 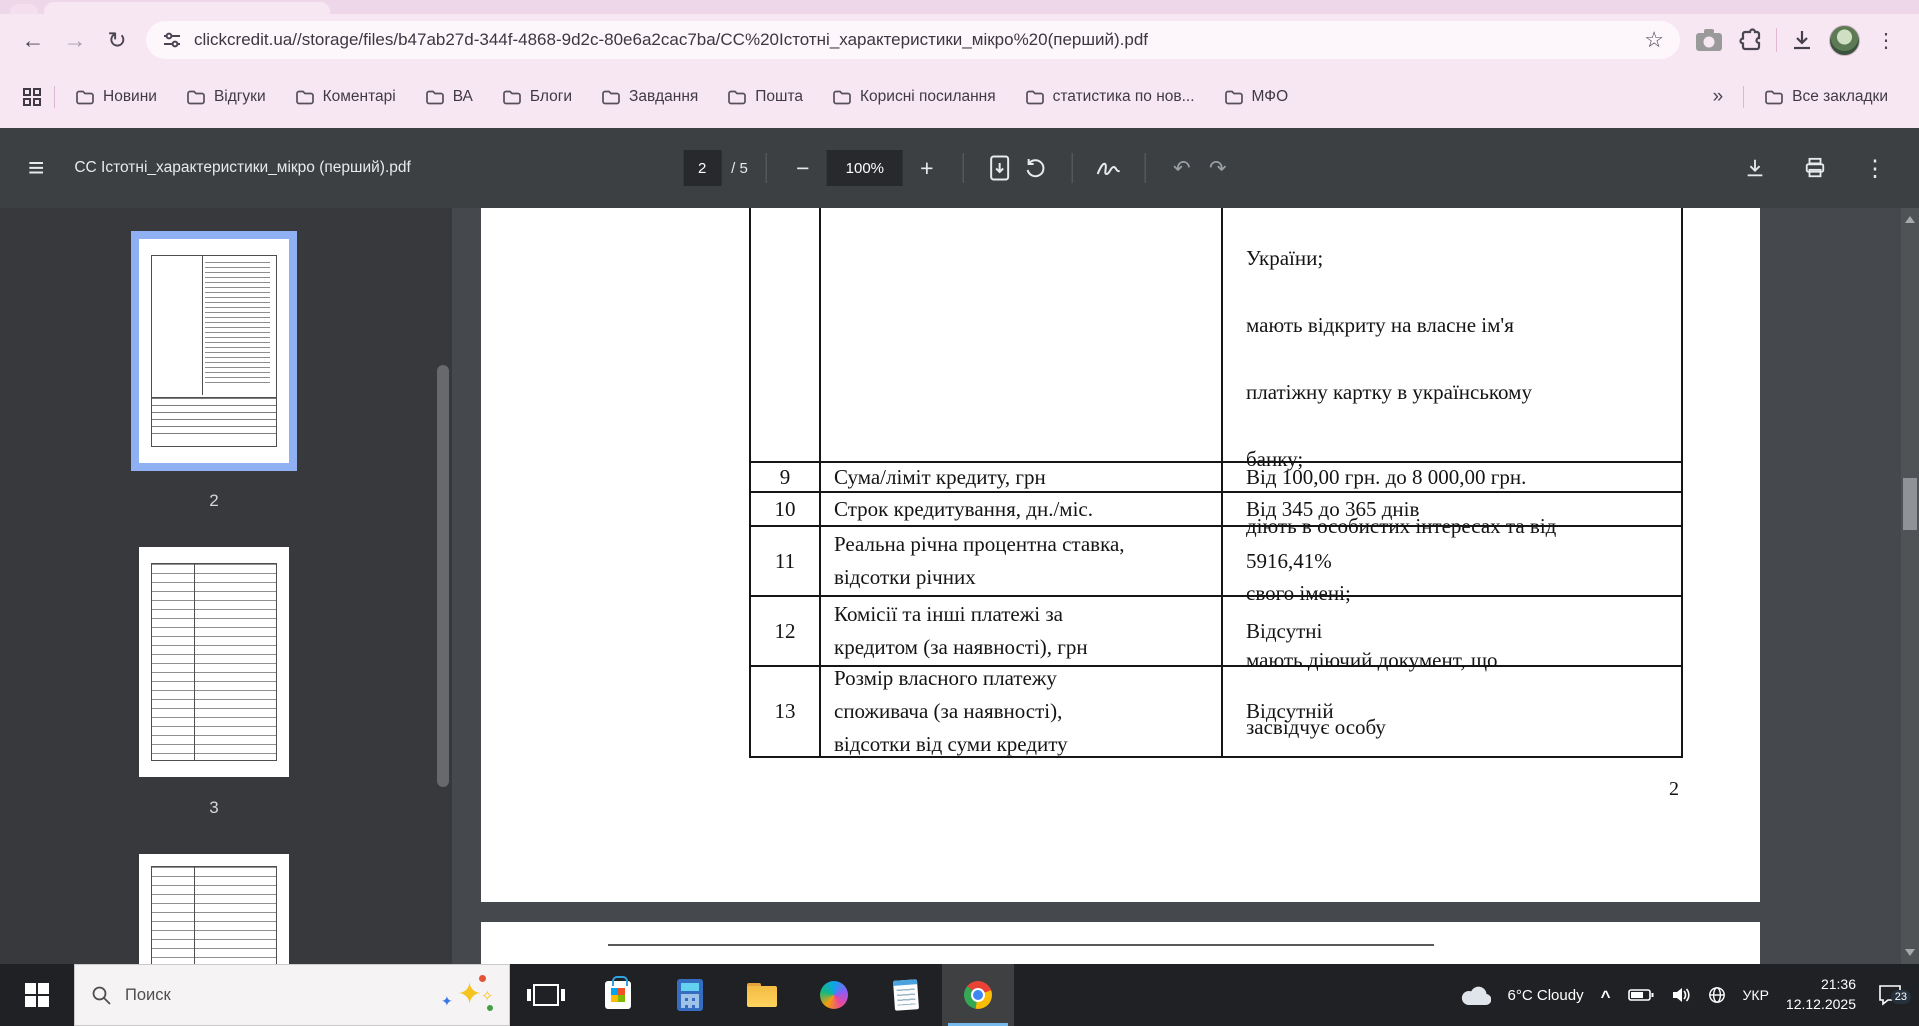 I want to click on bookmark-folder-novyny: Новини, so click(x=116, y=97).